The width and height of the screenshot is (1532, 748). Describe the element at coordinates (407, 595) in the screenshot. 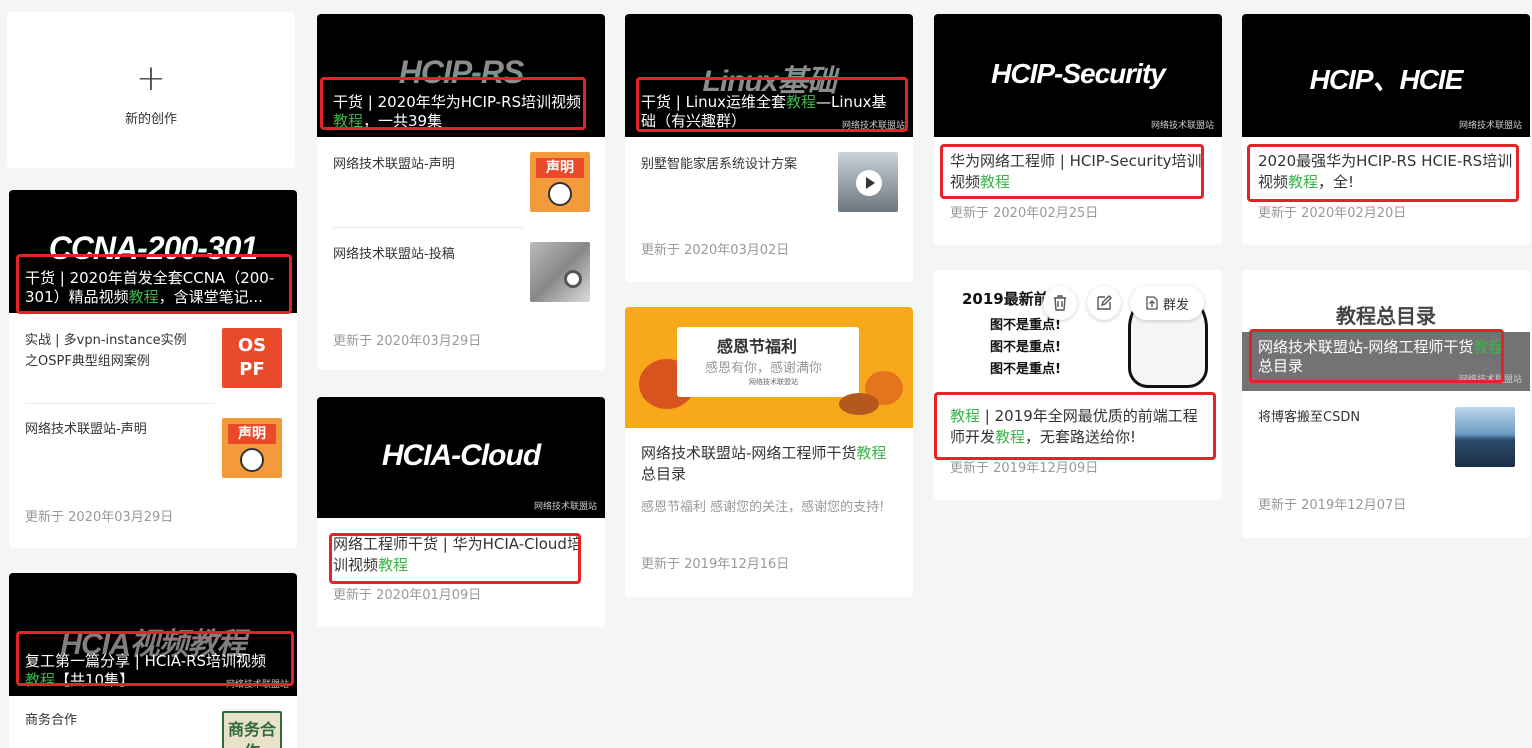

I see `update-date: 更新于 2020年01月09日` at that location.